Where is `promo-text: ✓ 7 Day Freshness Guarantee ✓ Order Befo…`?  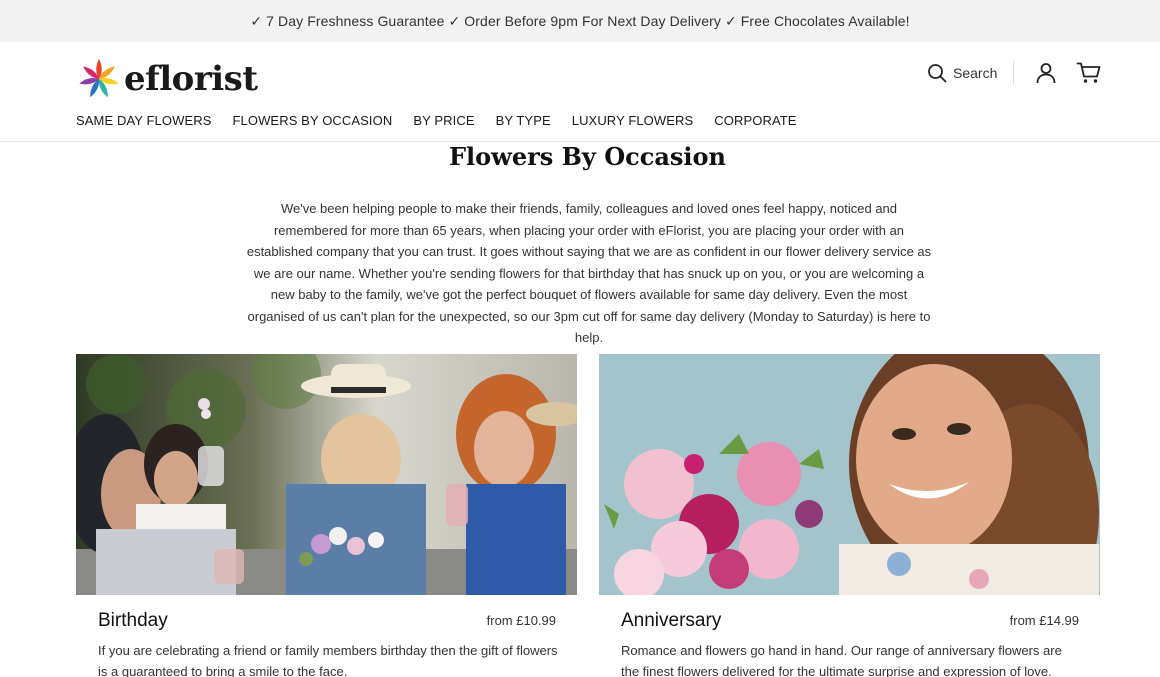
promo-text: ✓ 7 Day Freshness Guarantee ✓ Order Befo… is located at coordinates (580, 20).